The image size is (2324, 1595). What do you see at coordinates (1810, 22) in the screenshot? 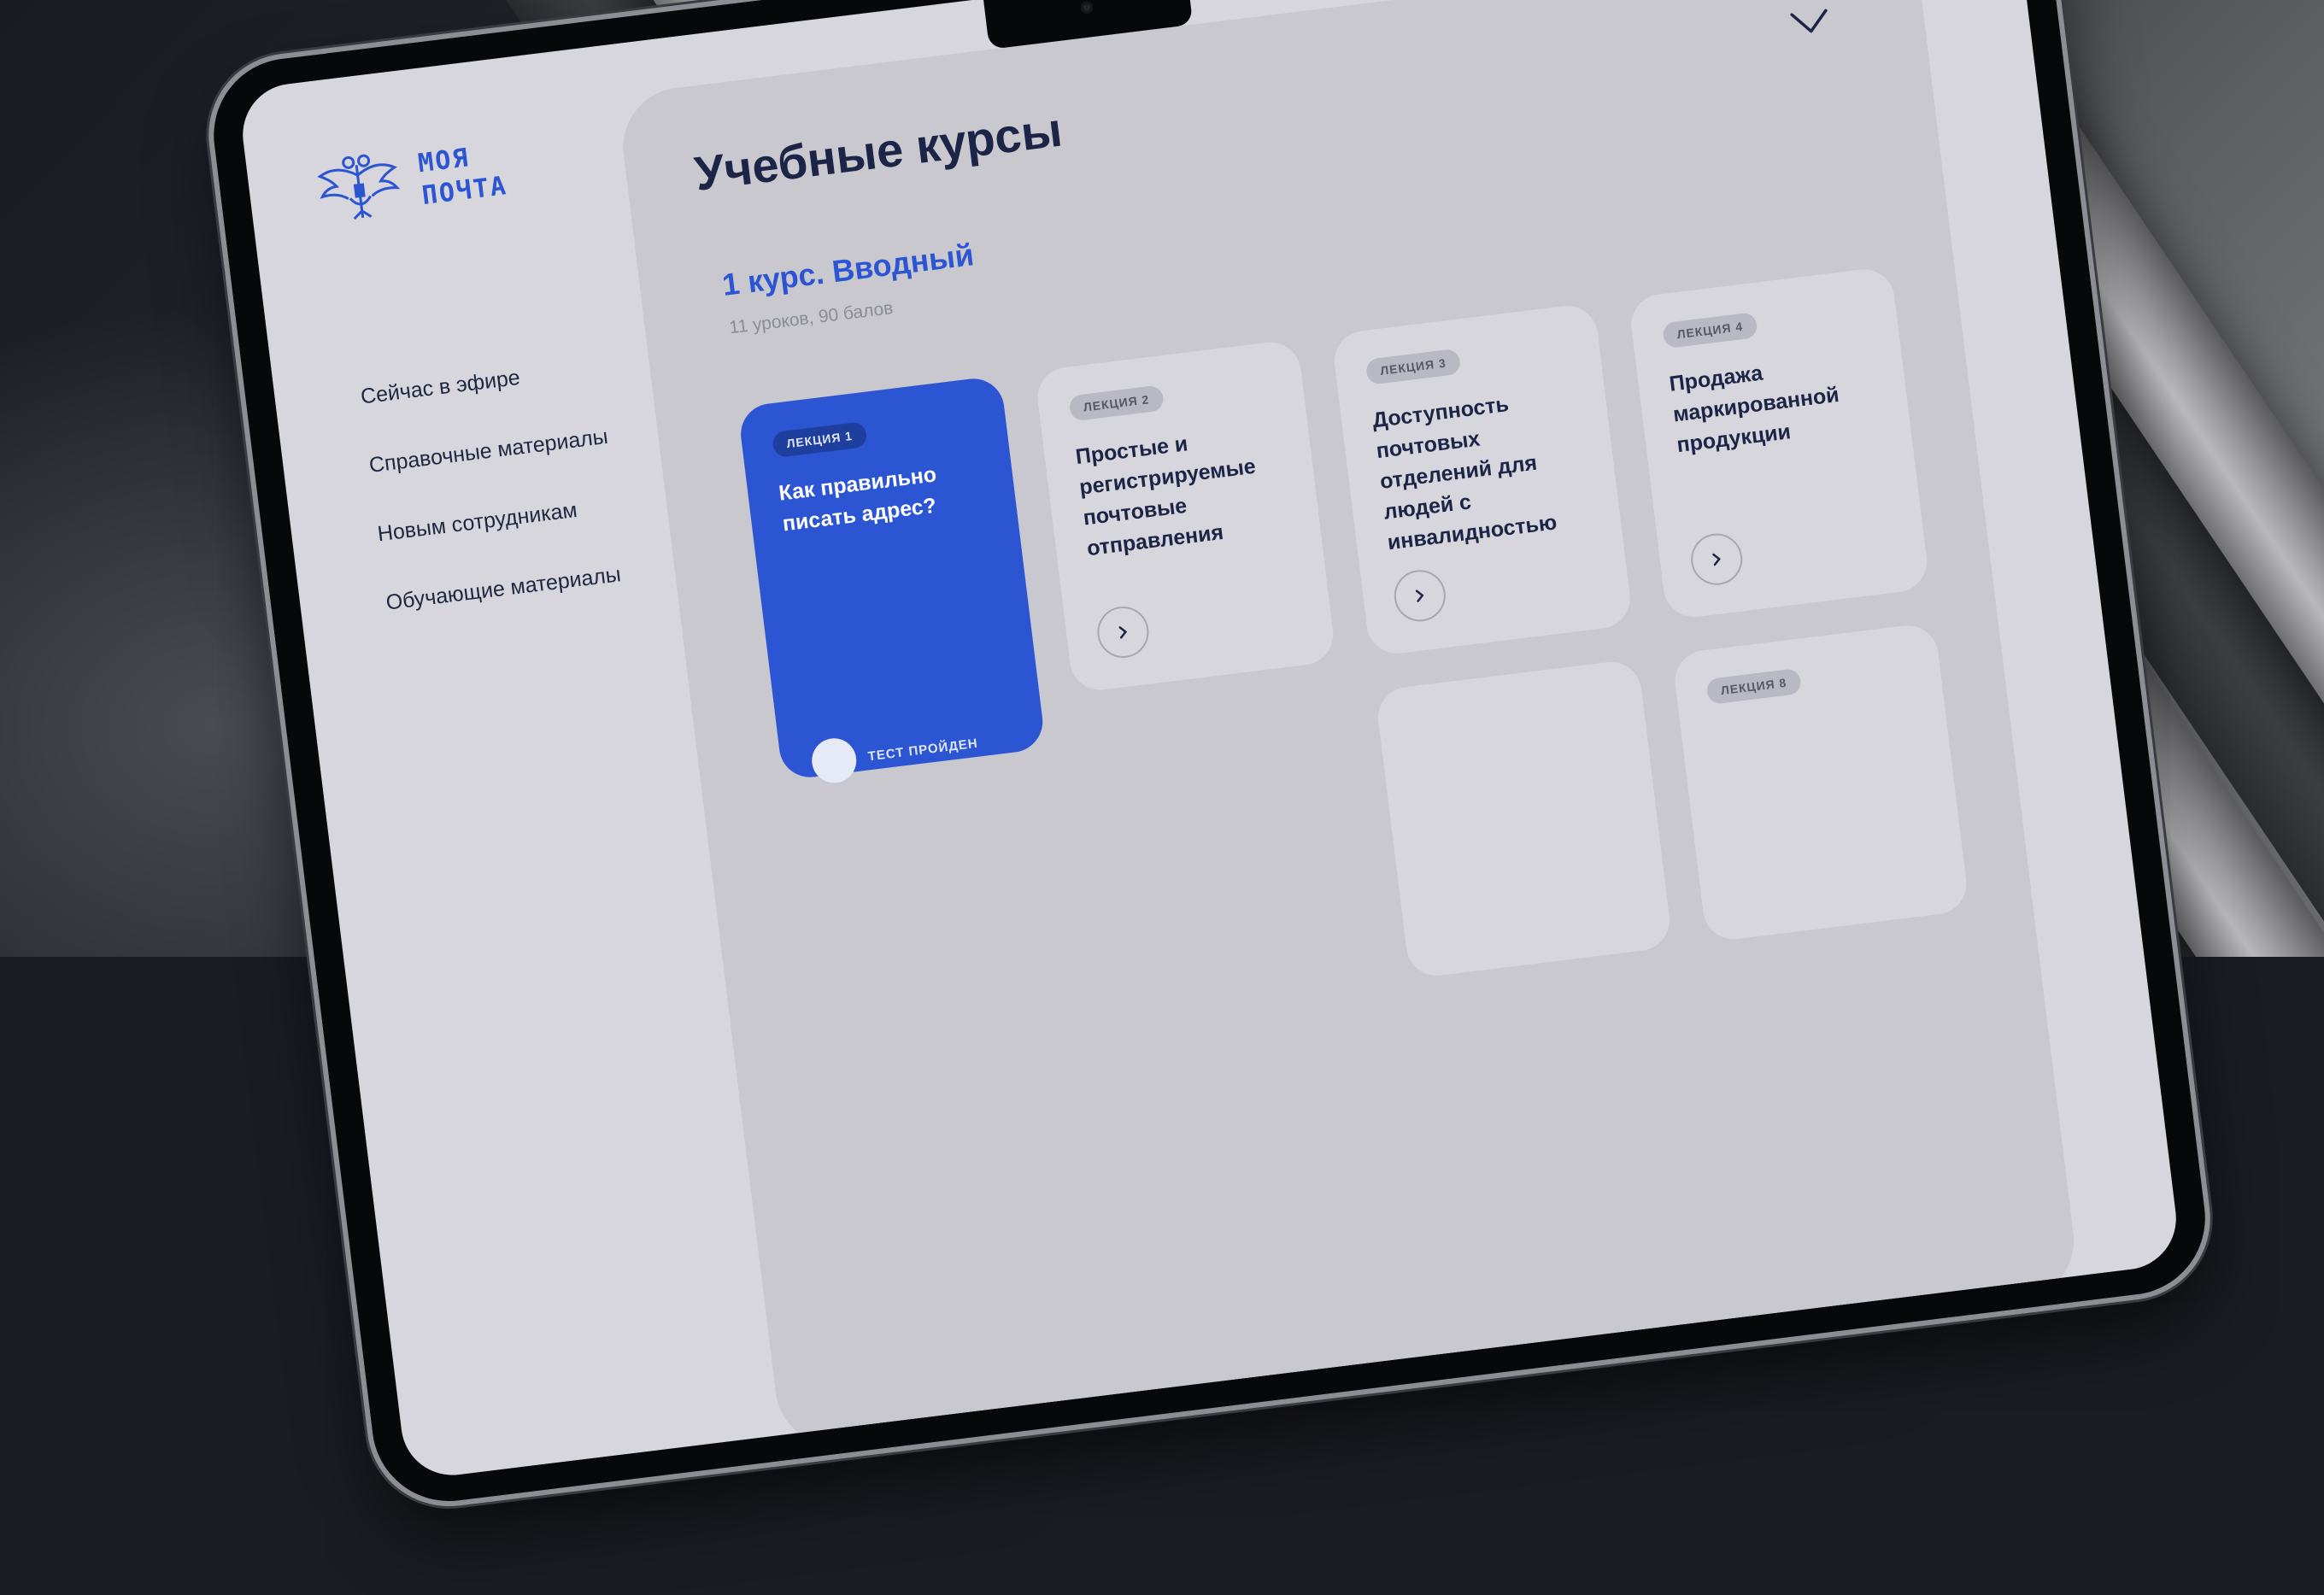
I see `chevron-down-icon` at bounding box center [1810, 22].